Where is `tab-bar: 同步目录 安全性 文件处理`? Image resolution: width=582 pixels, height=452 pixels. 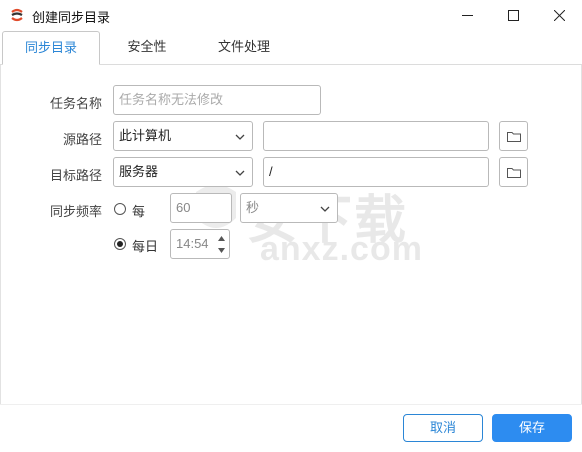 tab-bar: 同步目录 安全性 文件处理 is located at coordinates (291, 48).